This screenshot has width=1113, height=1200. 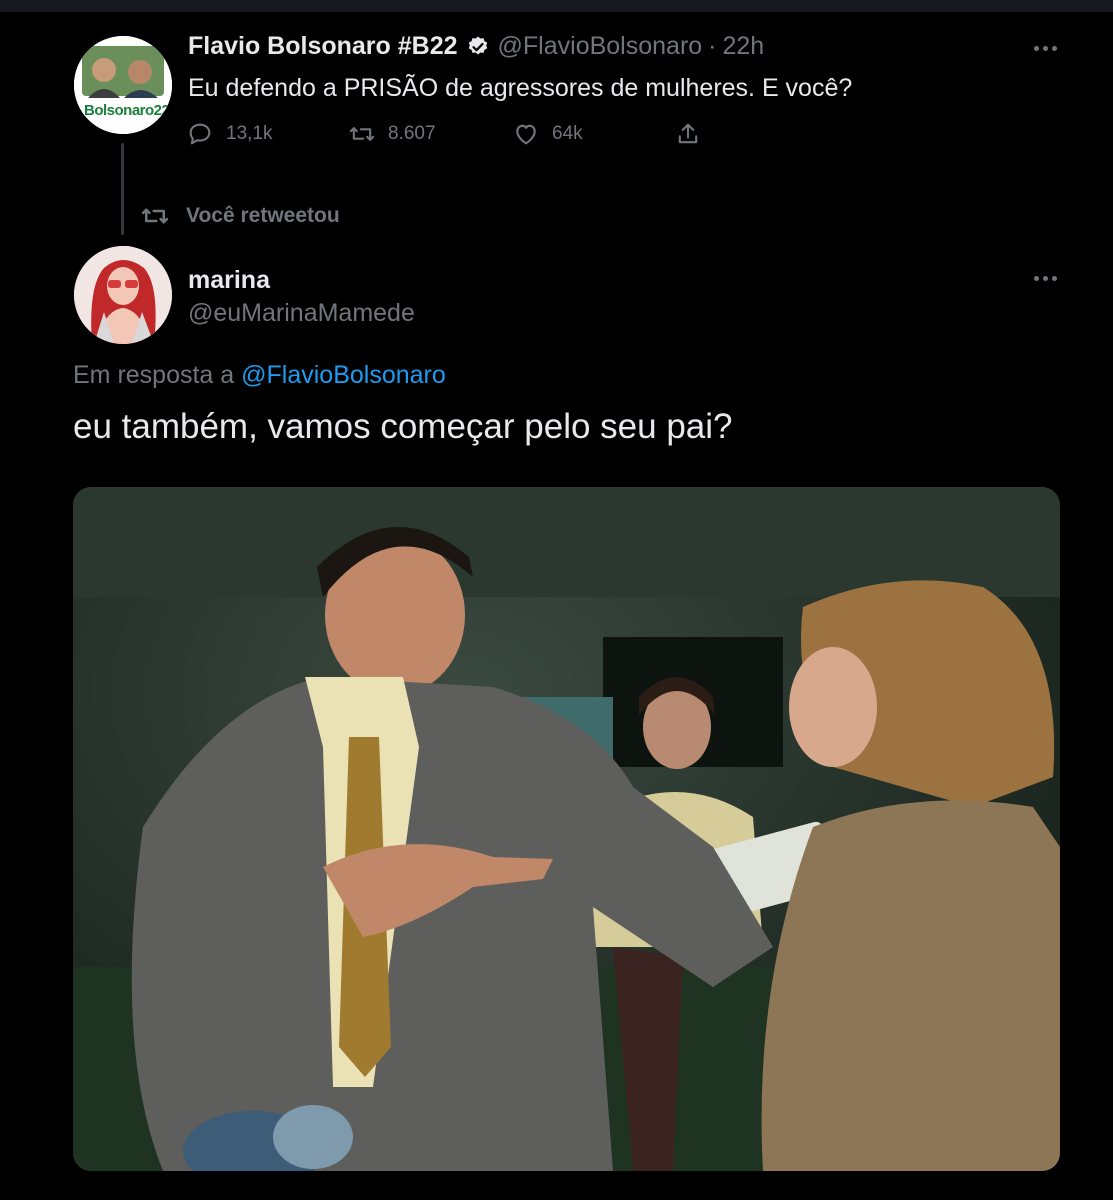 I want to click on reply-prefix: Em resposta a, so click(x=154, y=375).